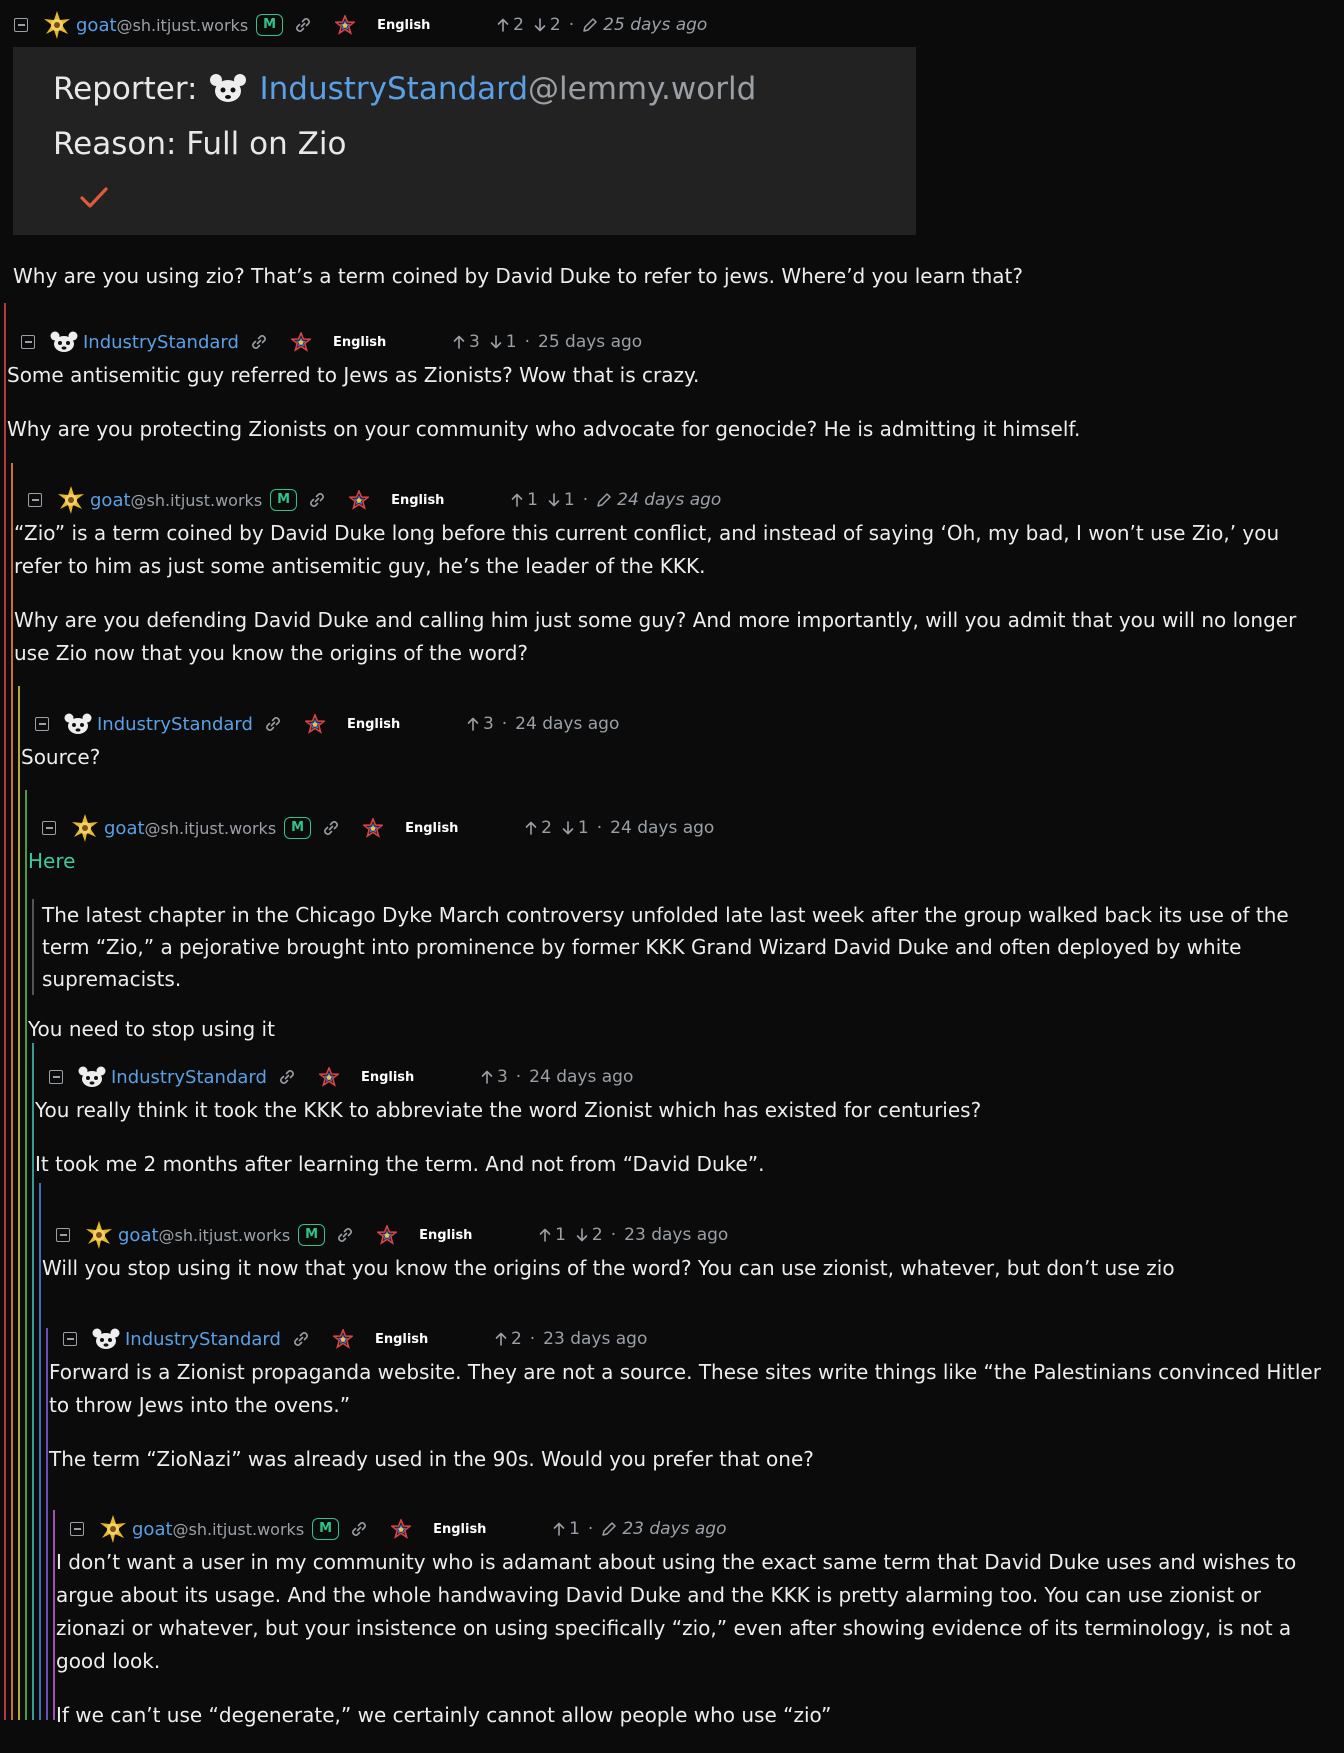 The width and height of the screenshot is (1344, 1753). I want to click on source-link: Here, so click(51, 861).